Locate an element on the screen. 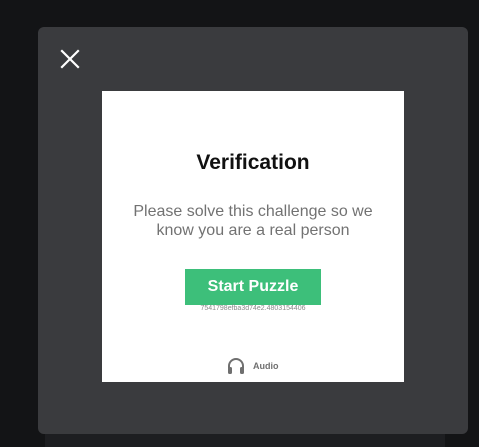  audio-challenge-link: Audio is located at coordinates (252, 366).